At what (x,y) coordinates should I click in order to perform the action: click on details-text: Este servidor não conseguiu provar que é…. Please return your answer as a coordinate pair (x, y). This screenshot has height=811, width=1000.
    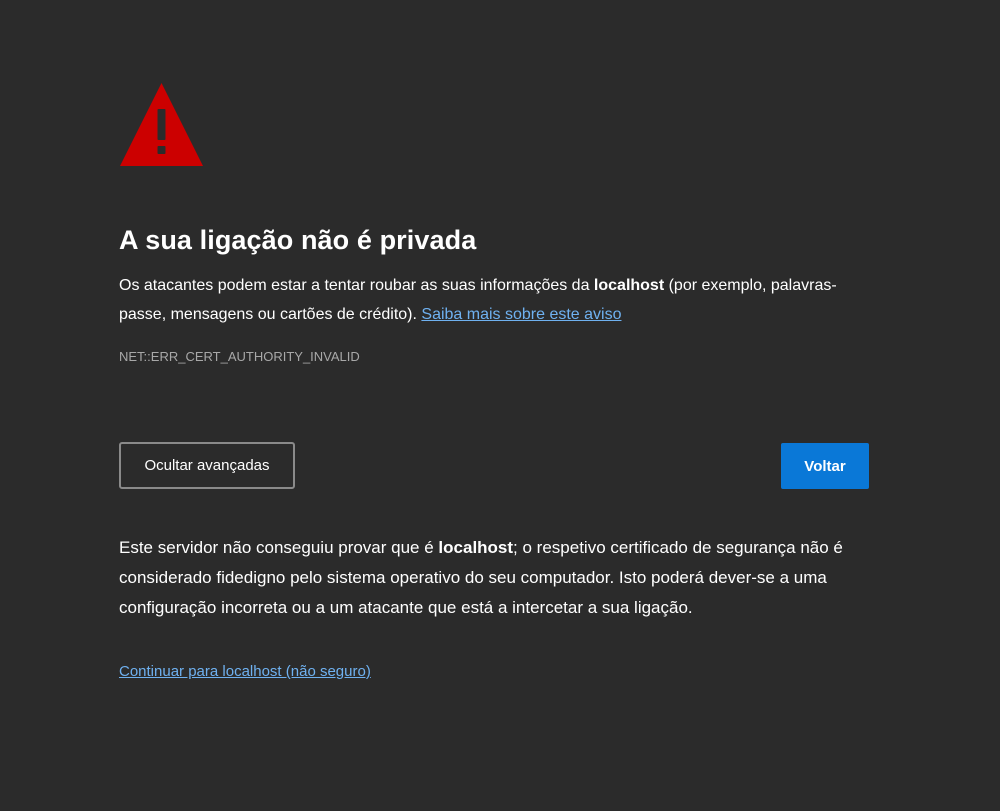
    Looking at the image, I should click on (494, 578).